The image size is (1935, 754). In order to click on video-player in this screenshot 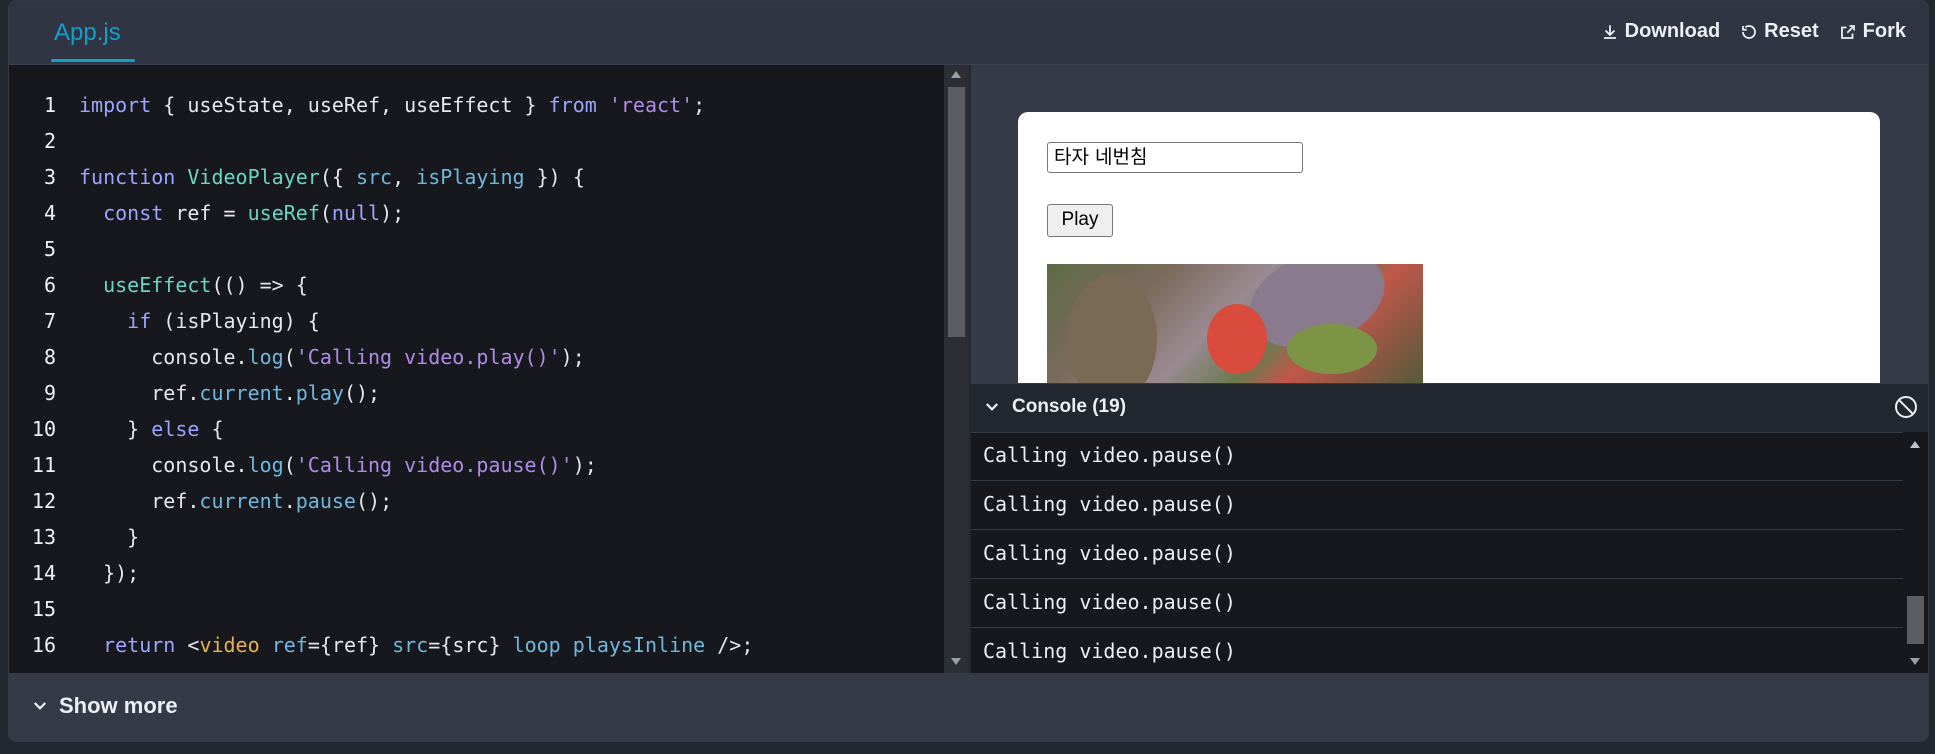, I will do `click(1235, 328)`.